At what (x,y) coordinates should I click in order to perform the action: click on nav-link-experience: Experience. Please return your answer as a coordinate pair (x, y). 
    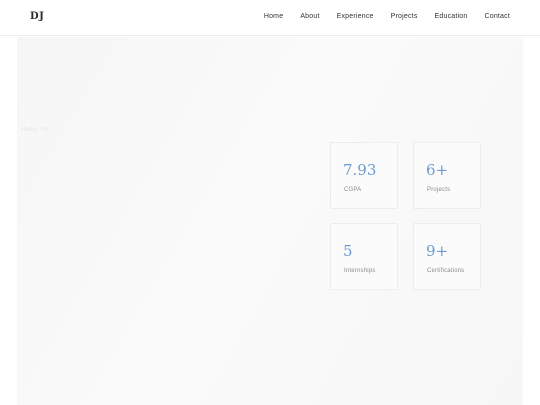
    Looking at the image, I should click on (355, 16).